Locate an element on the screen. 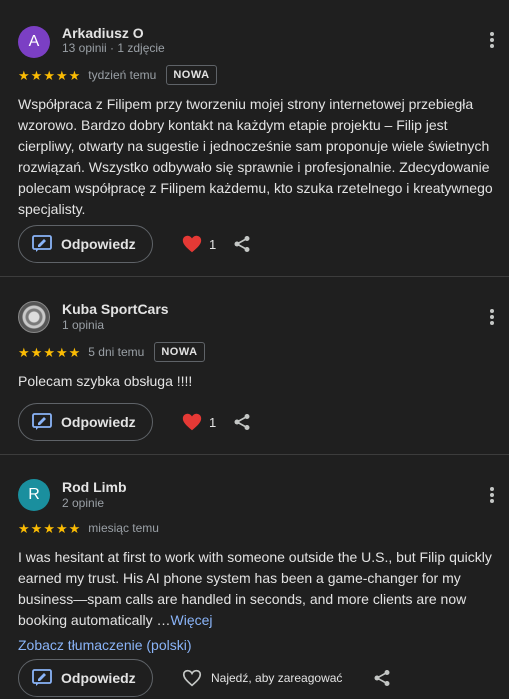 This screenshot has height=699, width=509. review-date: 5 dni temu is located at coordinates (116, 352).